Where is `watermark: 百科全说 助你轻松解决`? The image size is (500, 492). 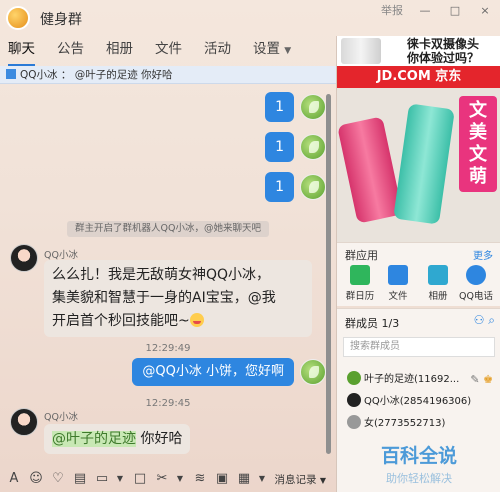
watermark: 百科全说 助你轻松解决 is located at coordinates (419, 465).